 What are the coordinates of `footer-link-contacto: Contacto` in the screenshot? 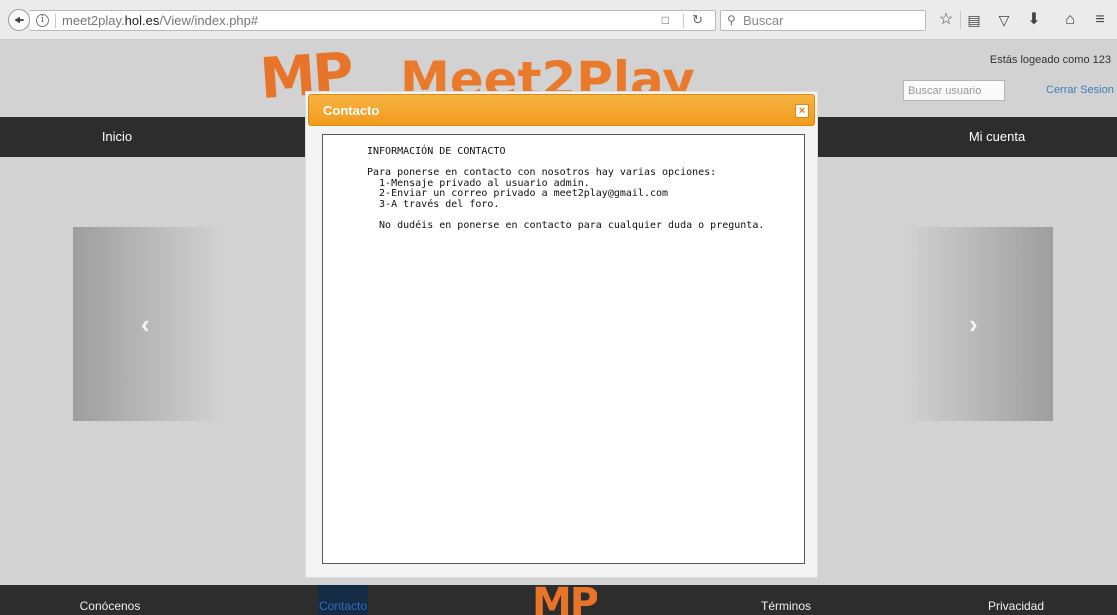 It's located at (343, 600).